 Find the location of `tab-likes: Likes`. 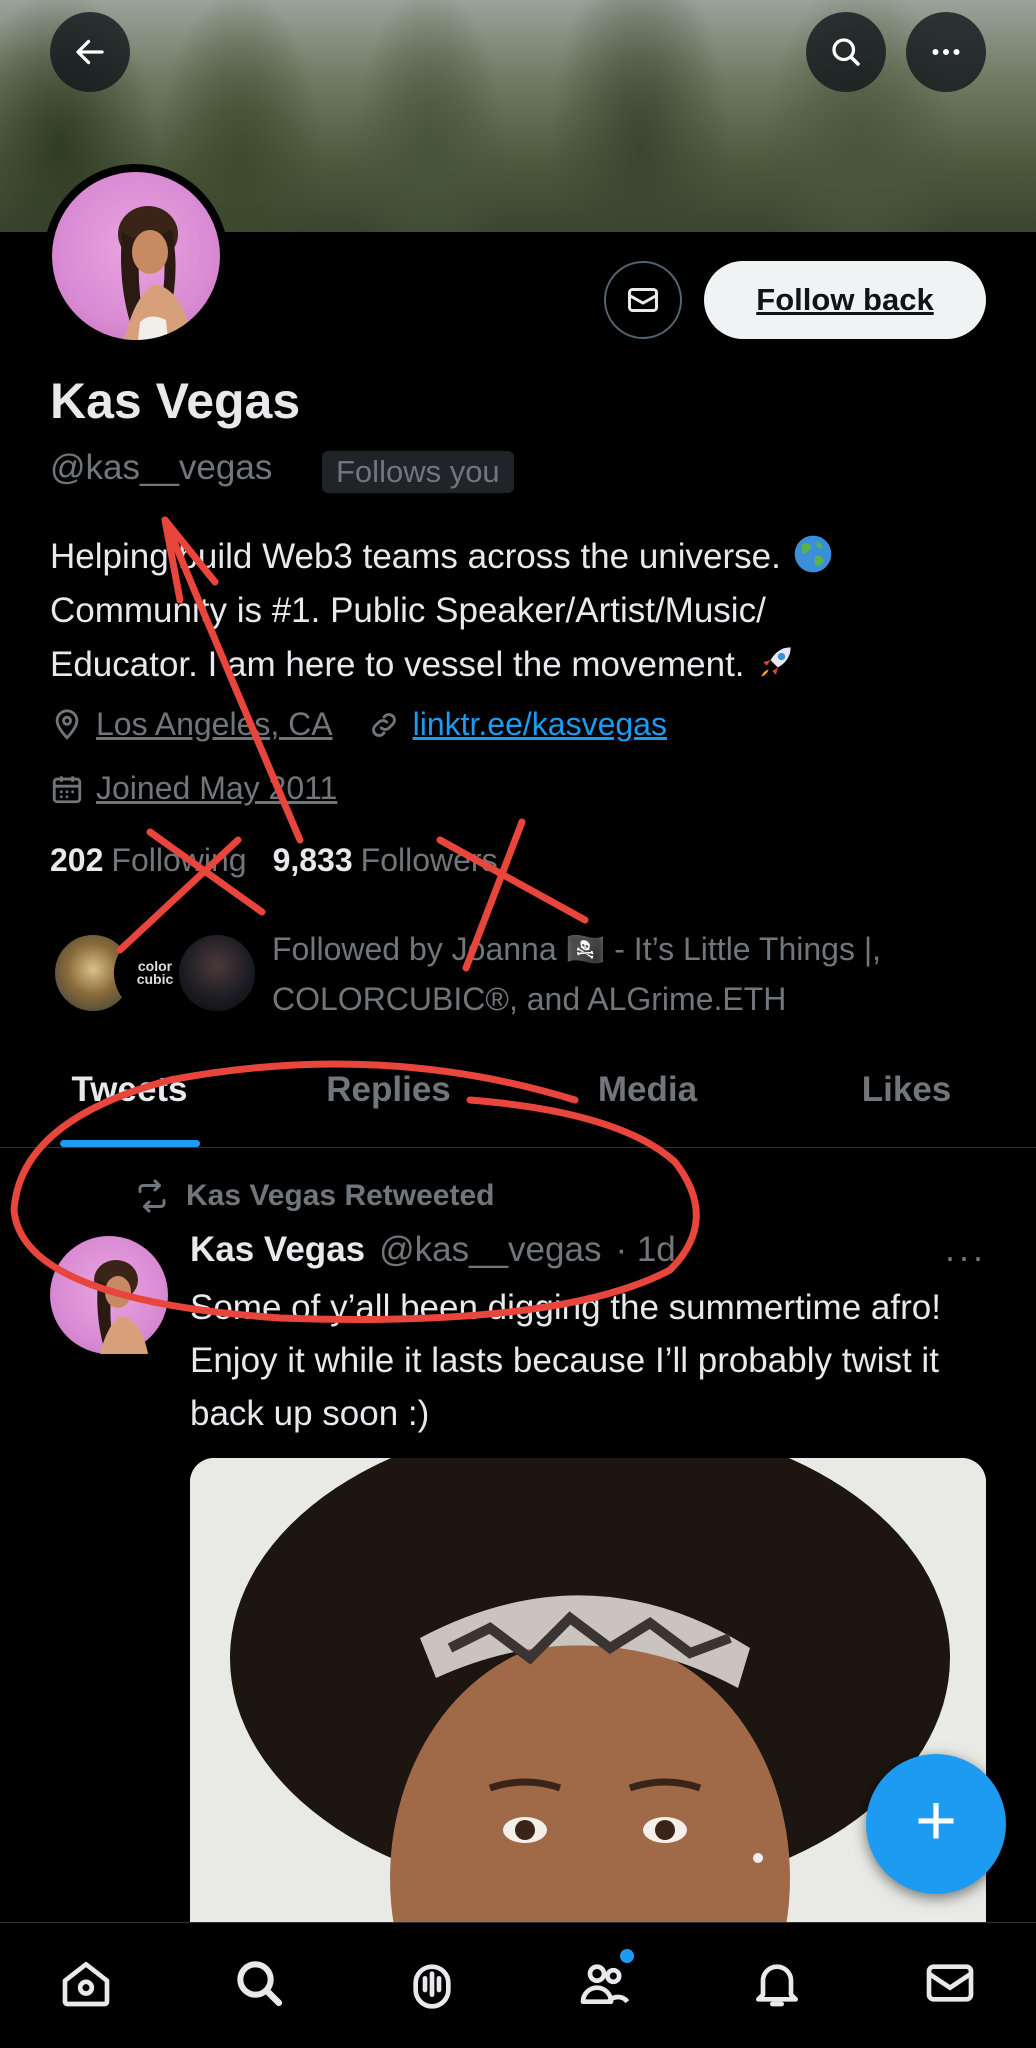

tab-likes: Likes is located at coordinates (906, 1099).